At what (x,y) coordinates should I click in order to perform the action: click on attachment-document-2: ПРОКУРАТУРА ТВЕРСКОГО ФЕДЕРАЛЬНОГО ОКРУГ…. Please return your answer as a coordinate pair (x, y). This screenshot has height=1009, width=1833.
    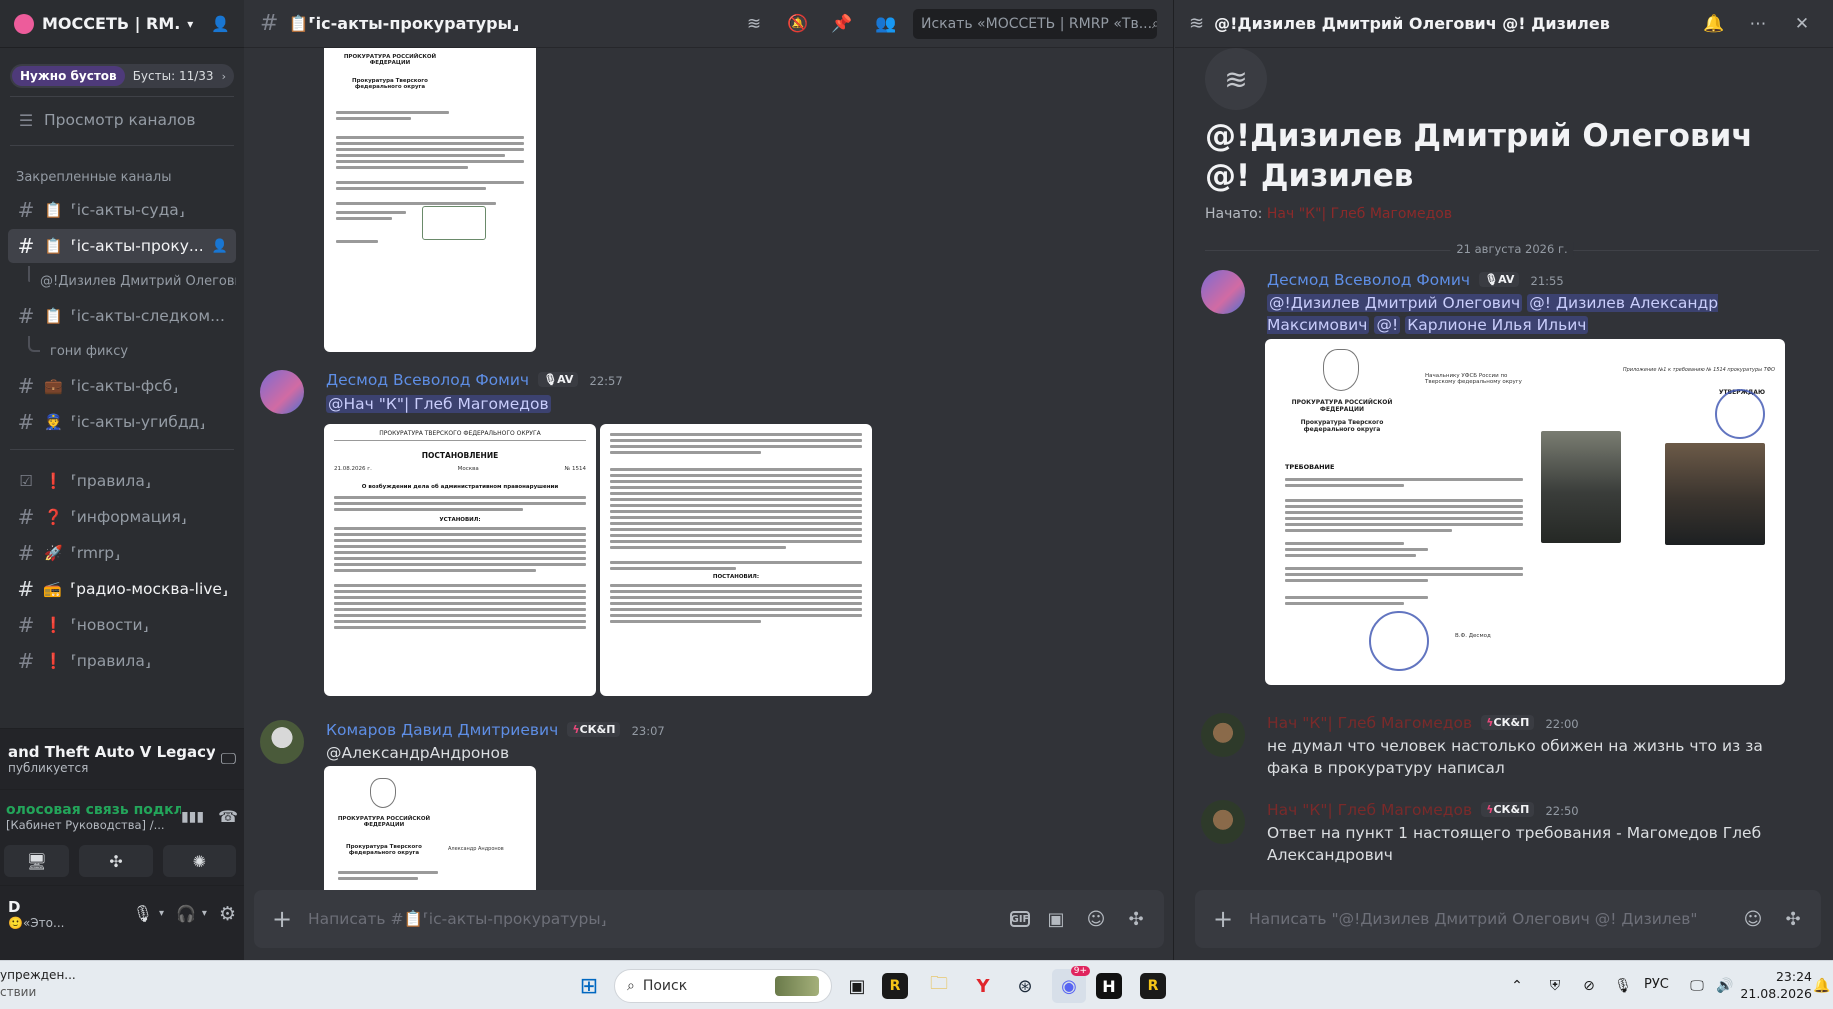
    Looking at the image, I should click on (460, 560).